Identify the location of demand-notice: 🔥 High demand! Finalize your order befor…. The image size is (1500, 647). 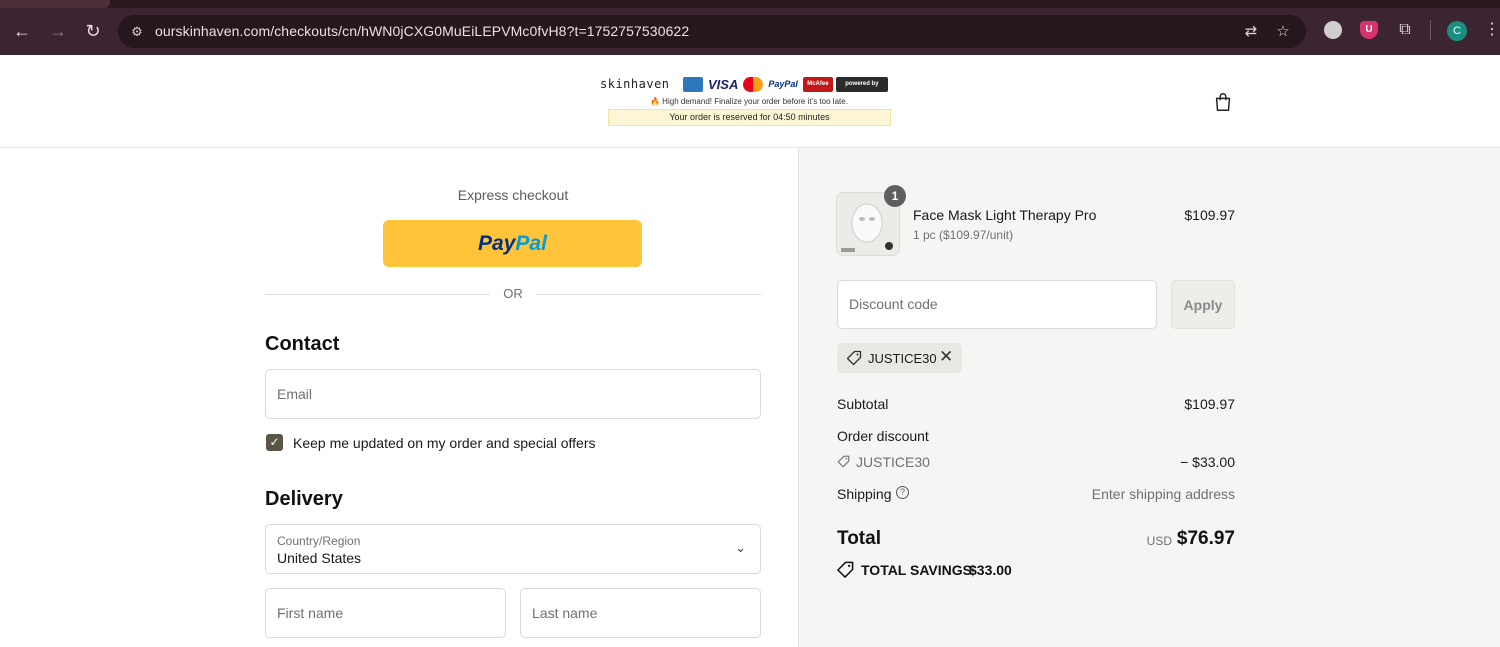
(749, 101).